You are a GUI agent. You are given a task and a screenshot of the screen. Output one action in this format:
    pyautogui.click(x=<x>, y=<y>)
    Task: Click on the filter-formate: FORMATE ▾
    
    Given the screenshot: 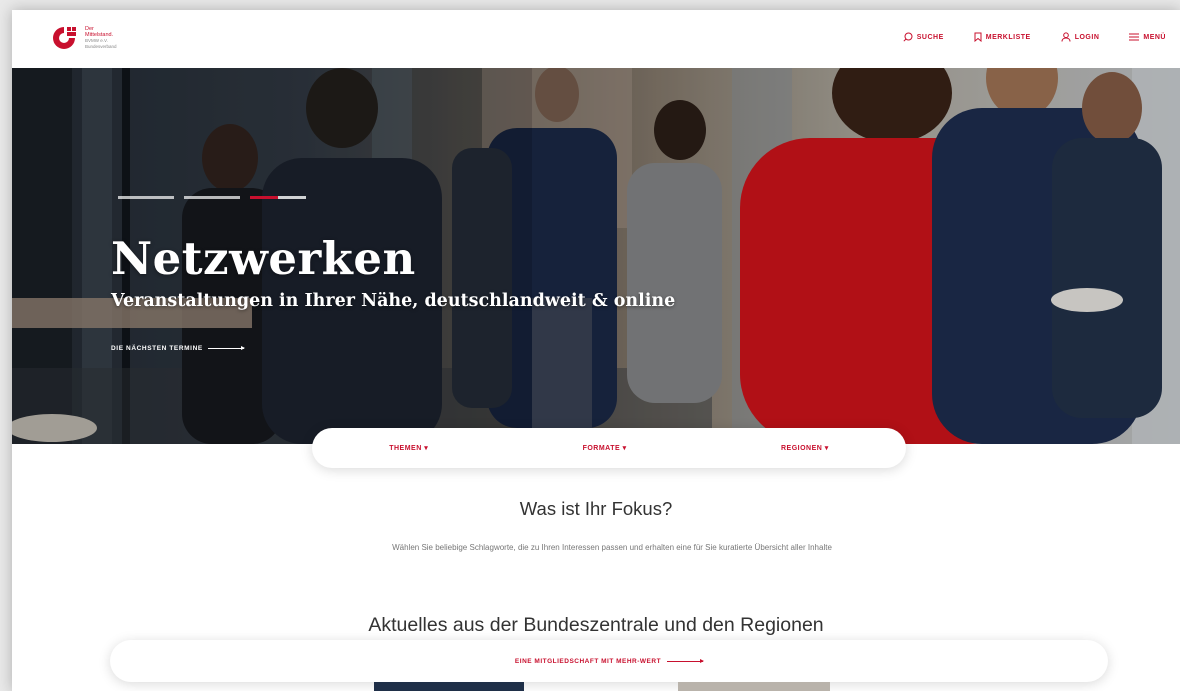 What is the action you would take?
    pyautogui.click(x=605, y=448)
    